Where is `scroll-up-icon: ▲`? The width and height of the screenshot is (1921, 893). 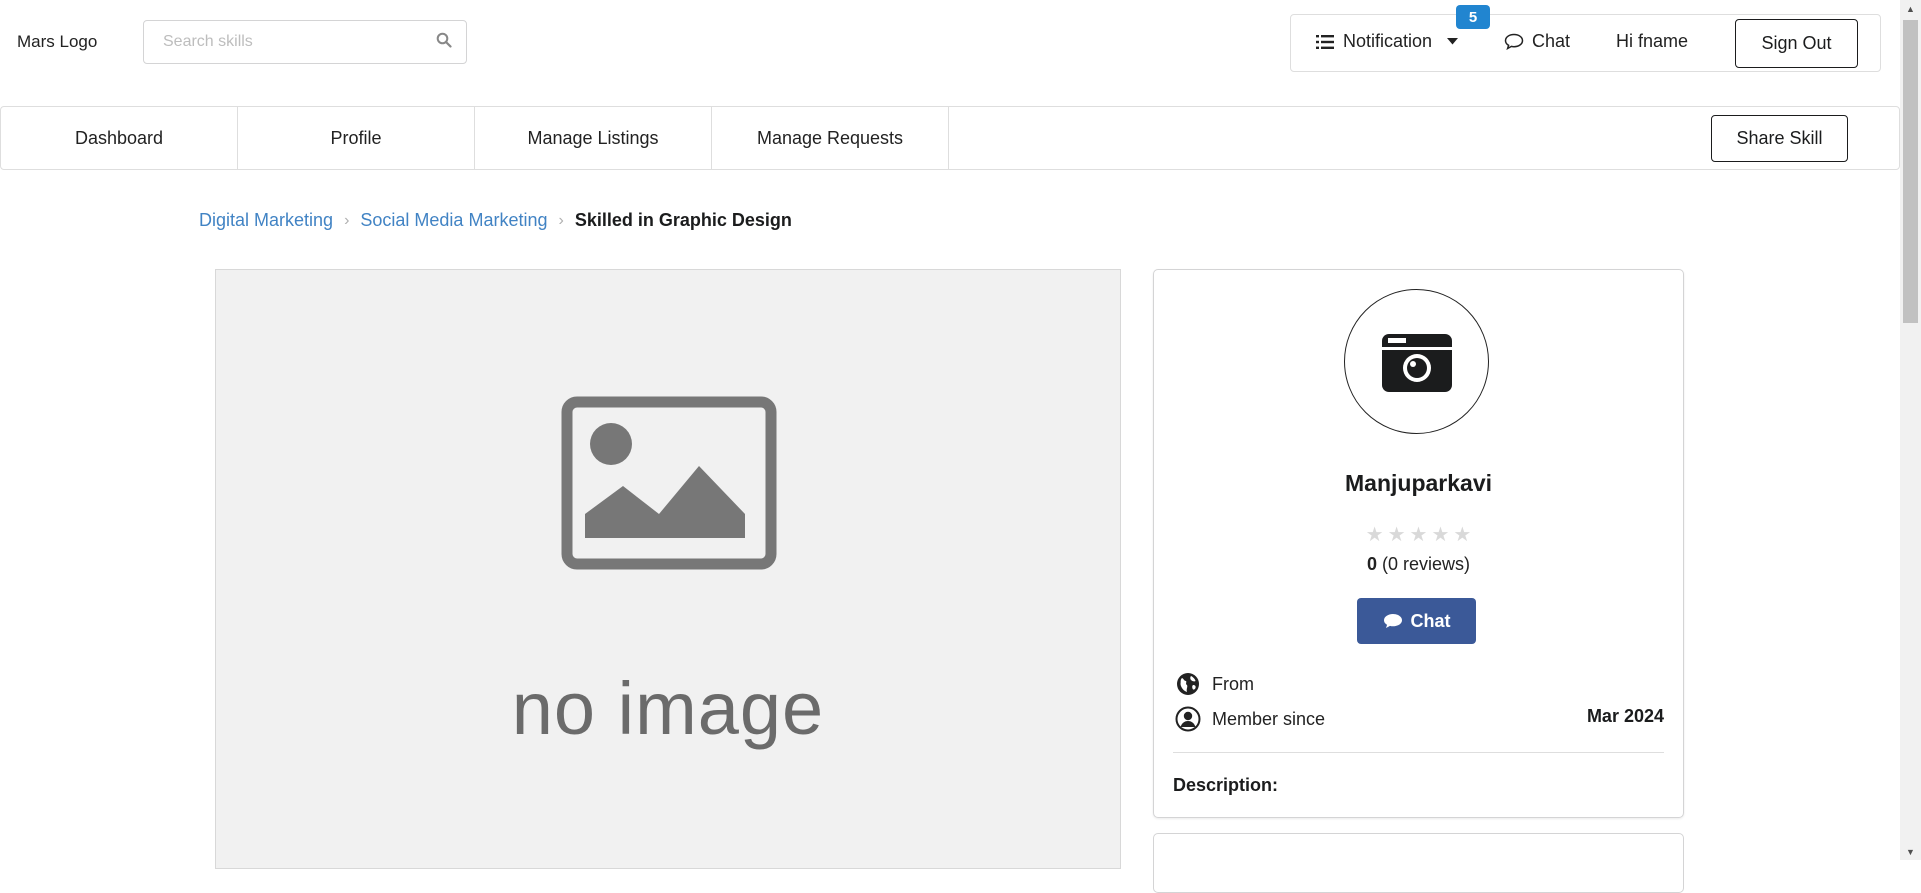 scroll-up-icon: ▲ is located at coordinates (1910, 8).